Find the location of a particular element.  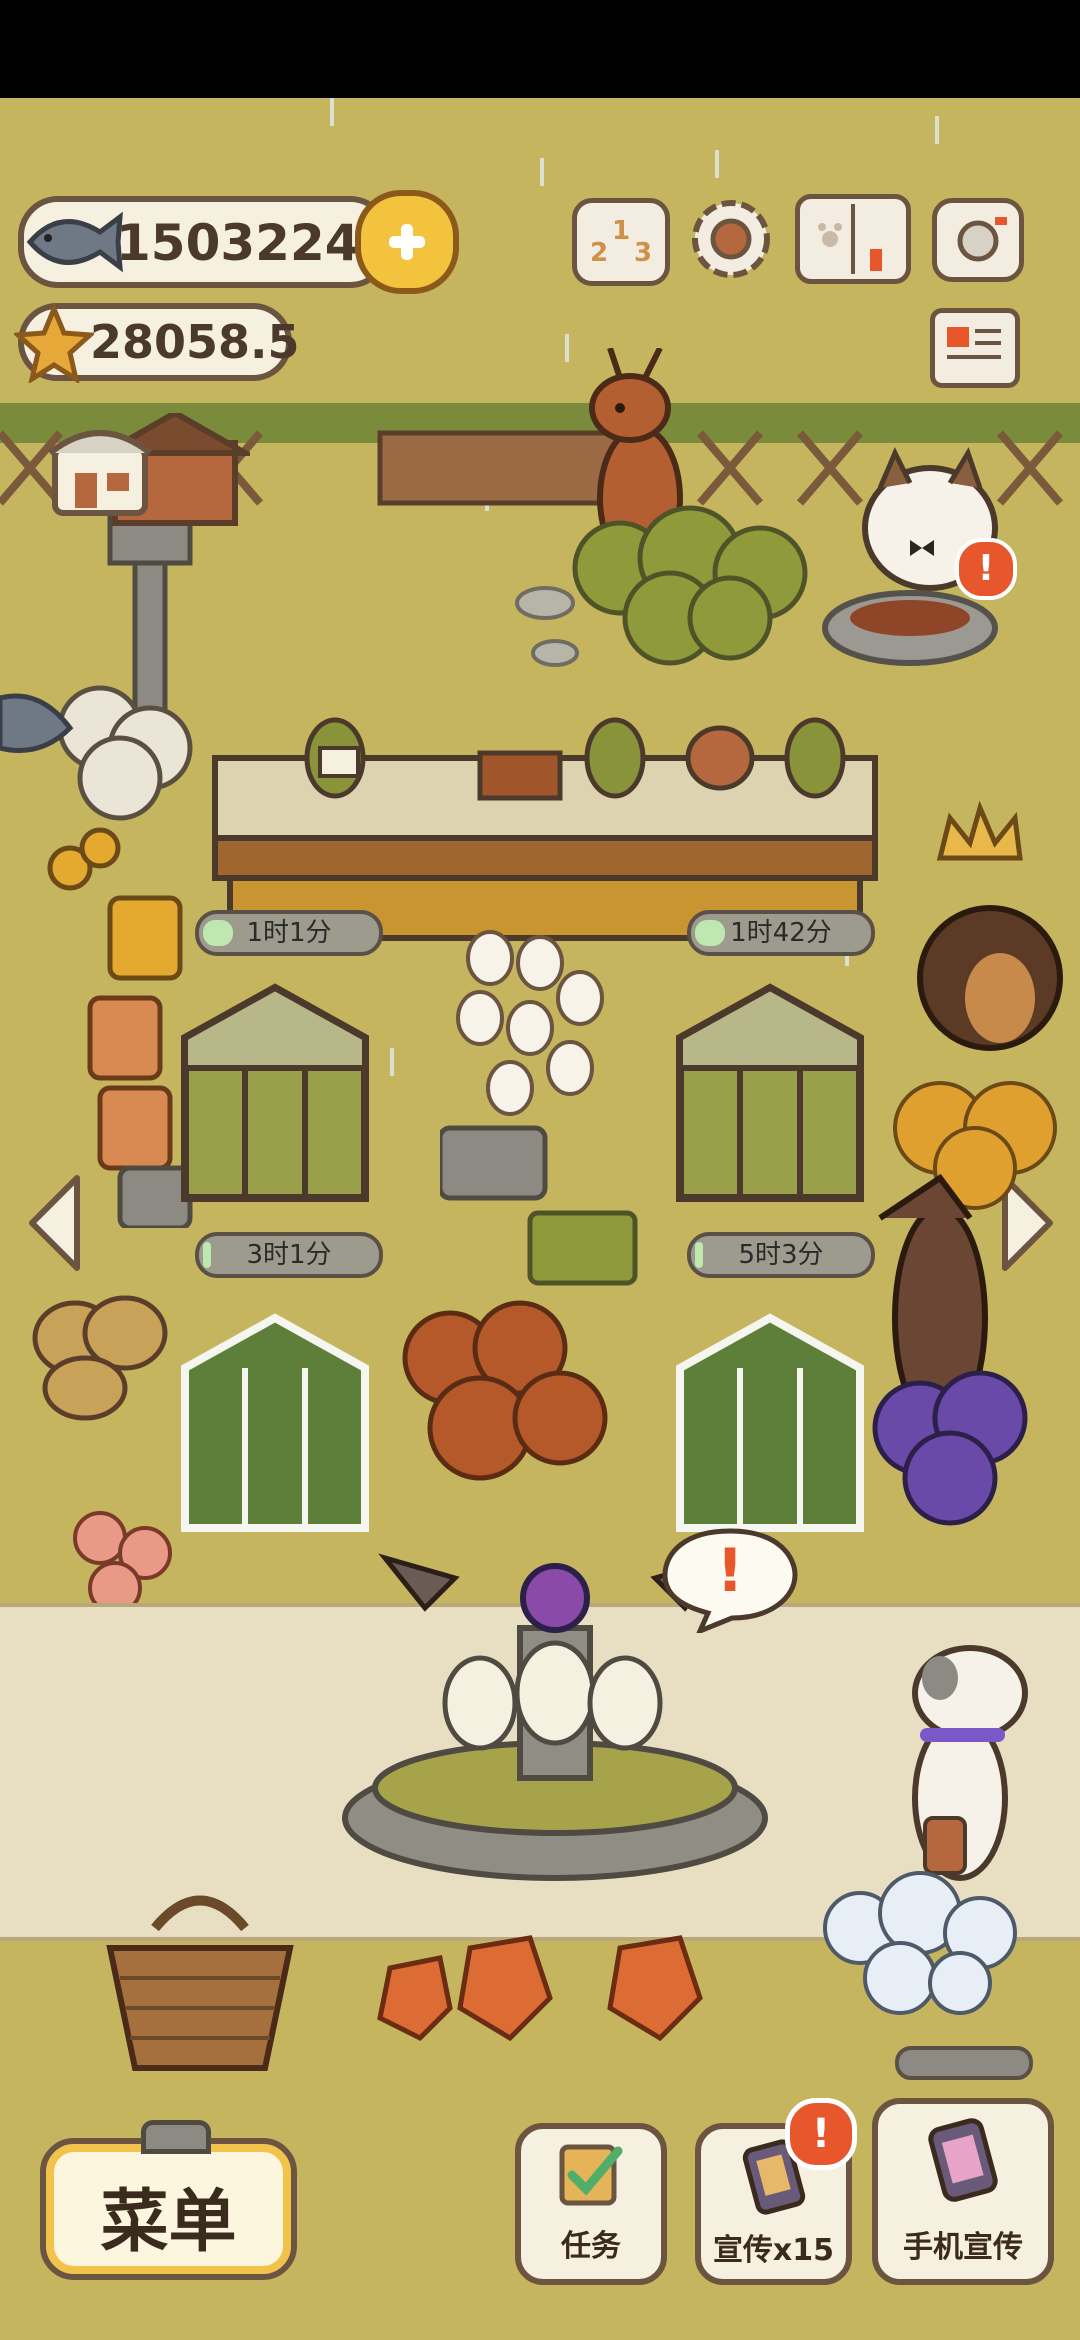

fish-amount: 15032243 is located at coordinates (255, 243).